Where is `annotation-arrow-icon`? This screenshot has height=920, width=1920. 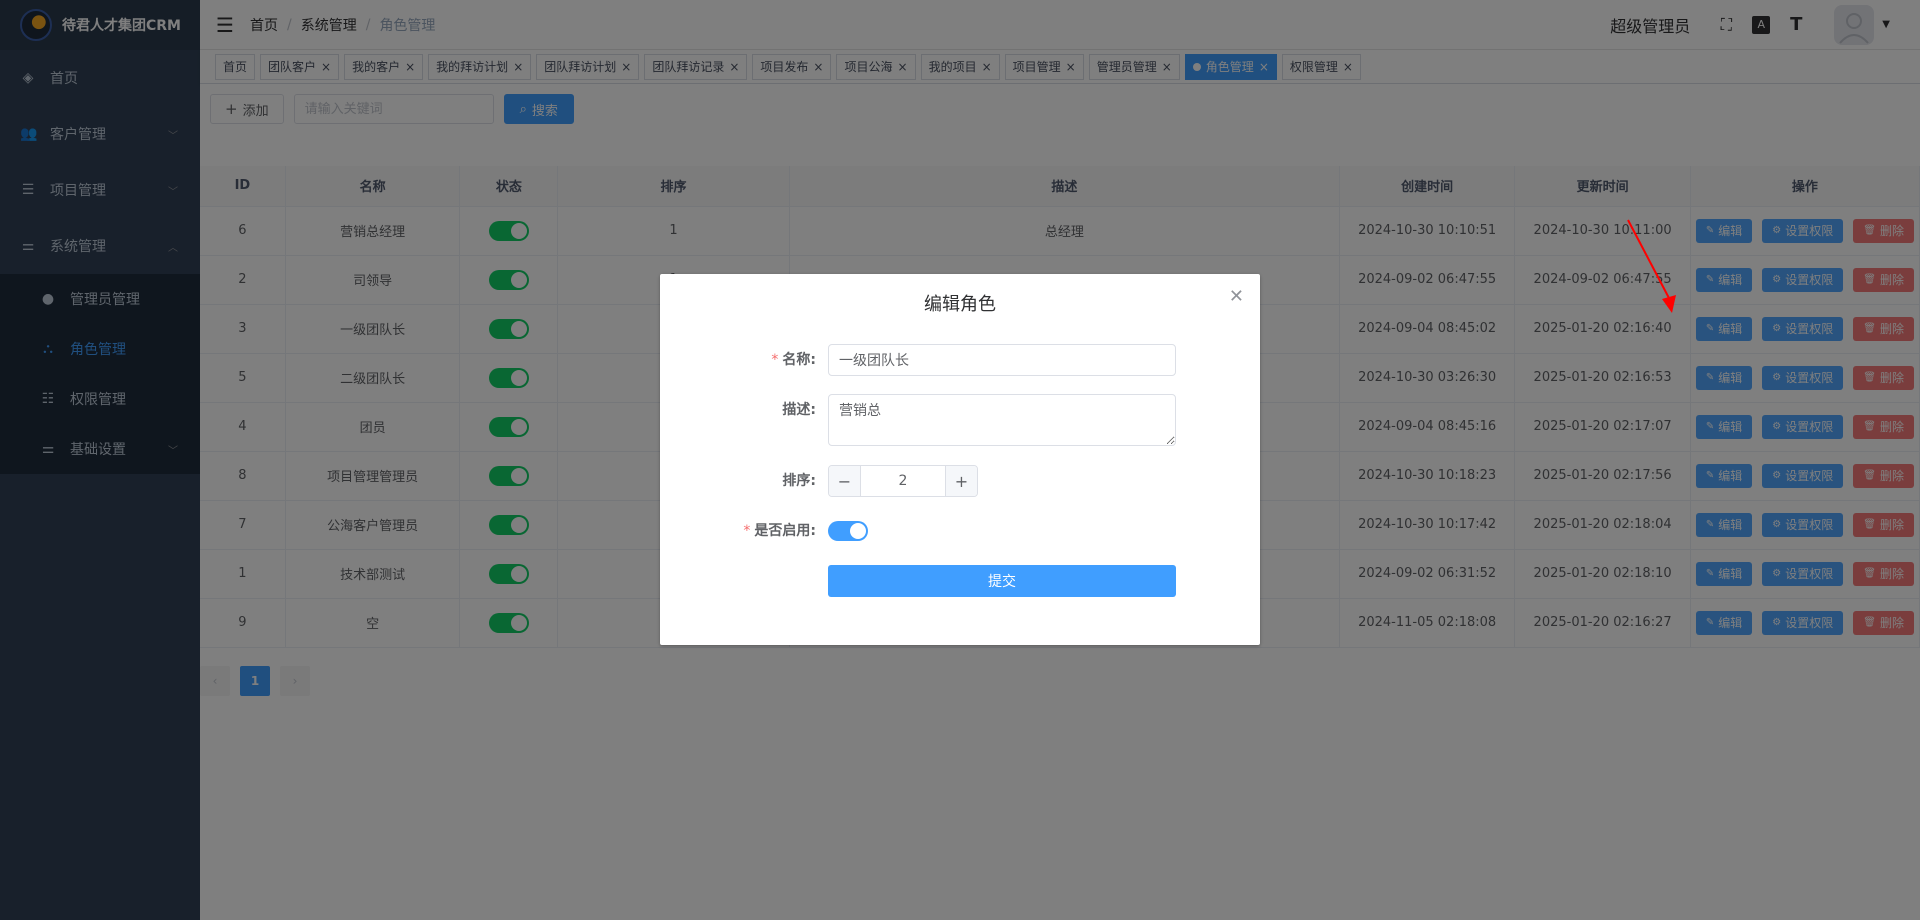
annotation-arrow-icon is located at coordinates (1651, 266).